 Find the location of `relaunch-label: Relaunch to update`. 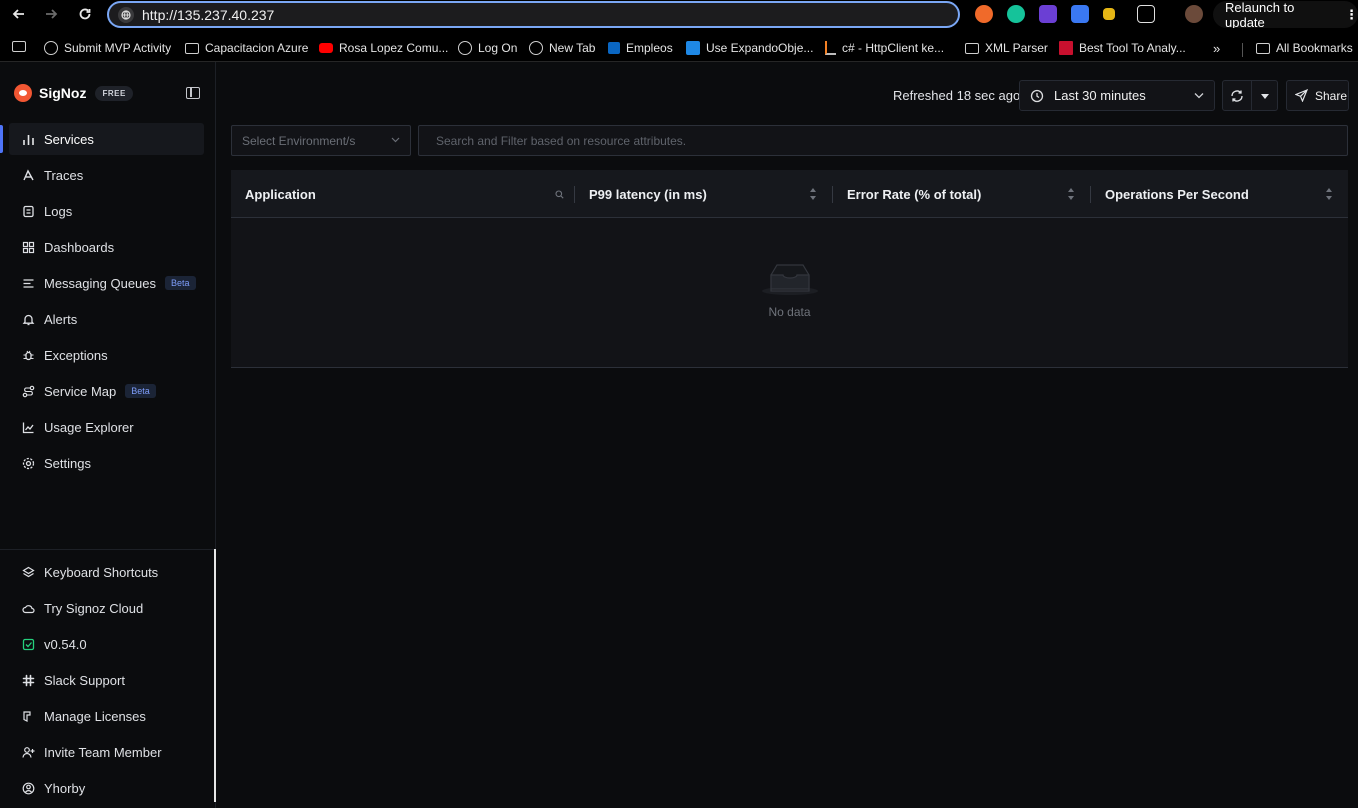

relaunch-label: Relaunch to update is located at coordinates (1260, 15).